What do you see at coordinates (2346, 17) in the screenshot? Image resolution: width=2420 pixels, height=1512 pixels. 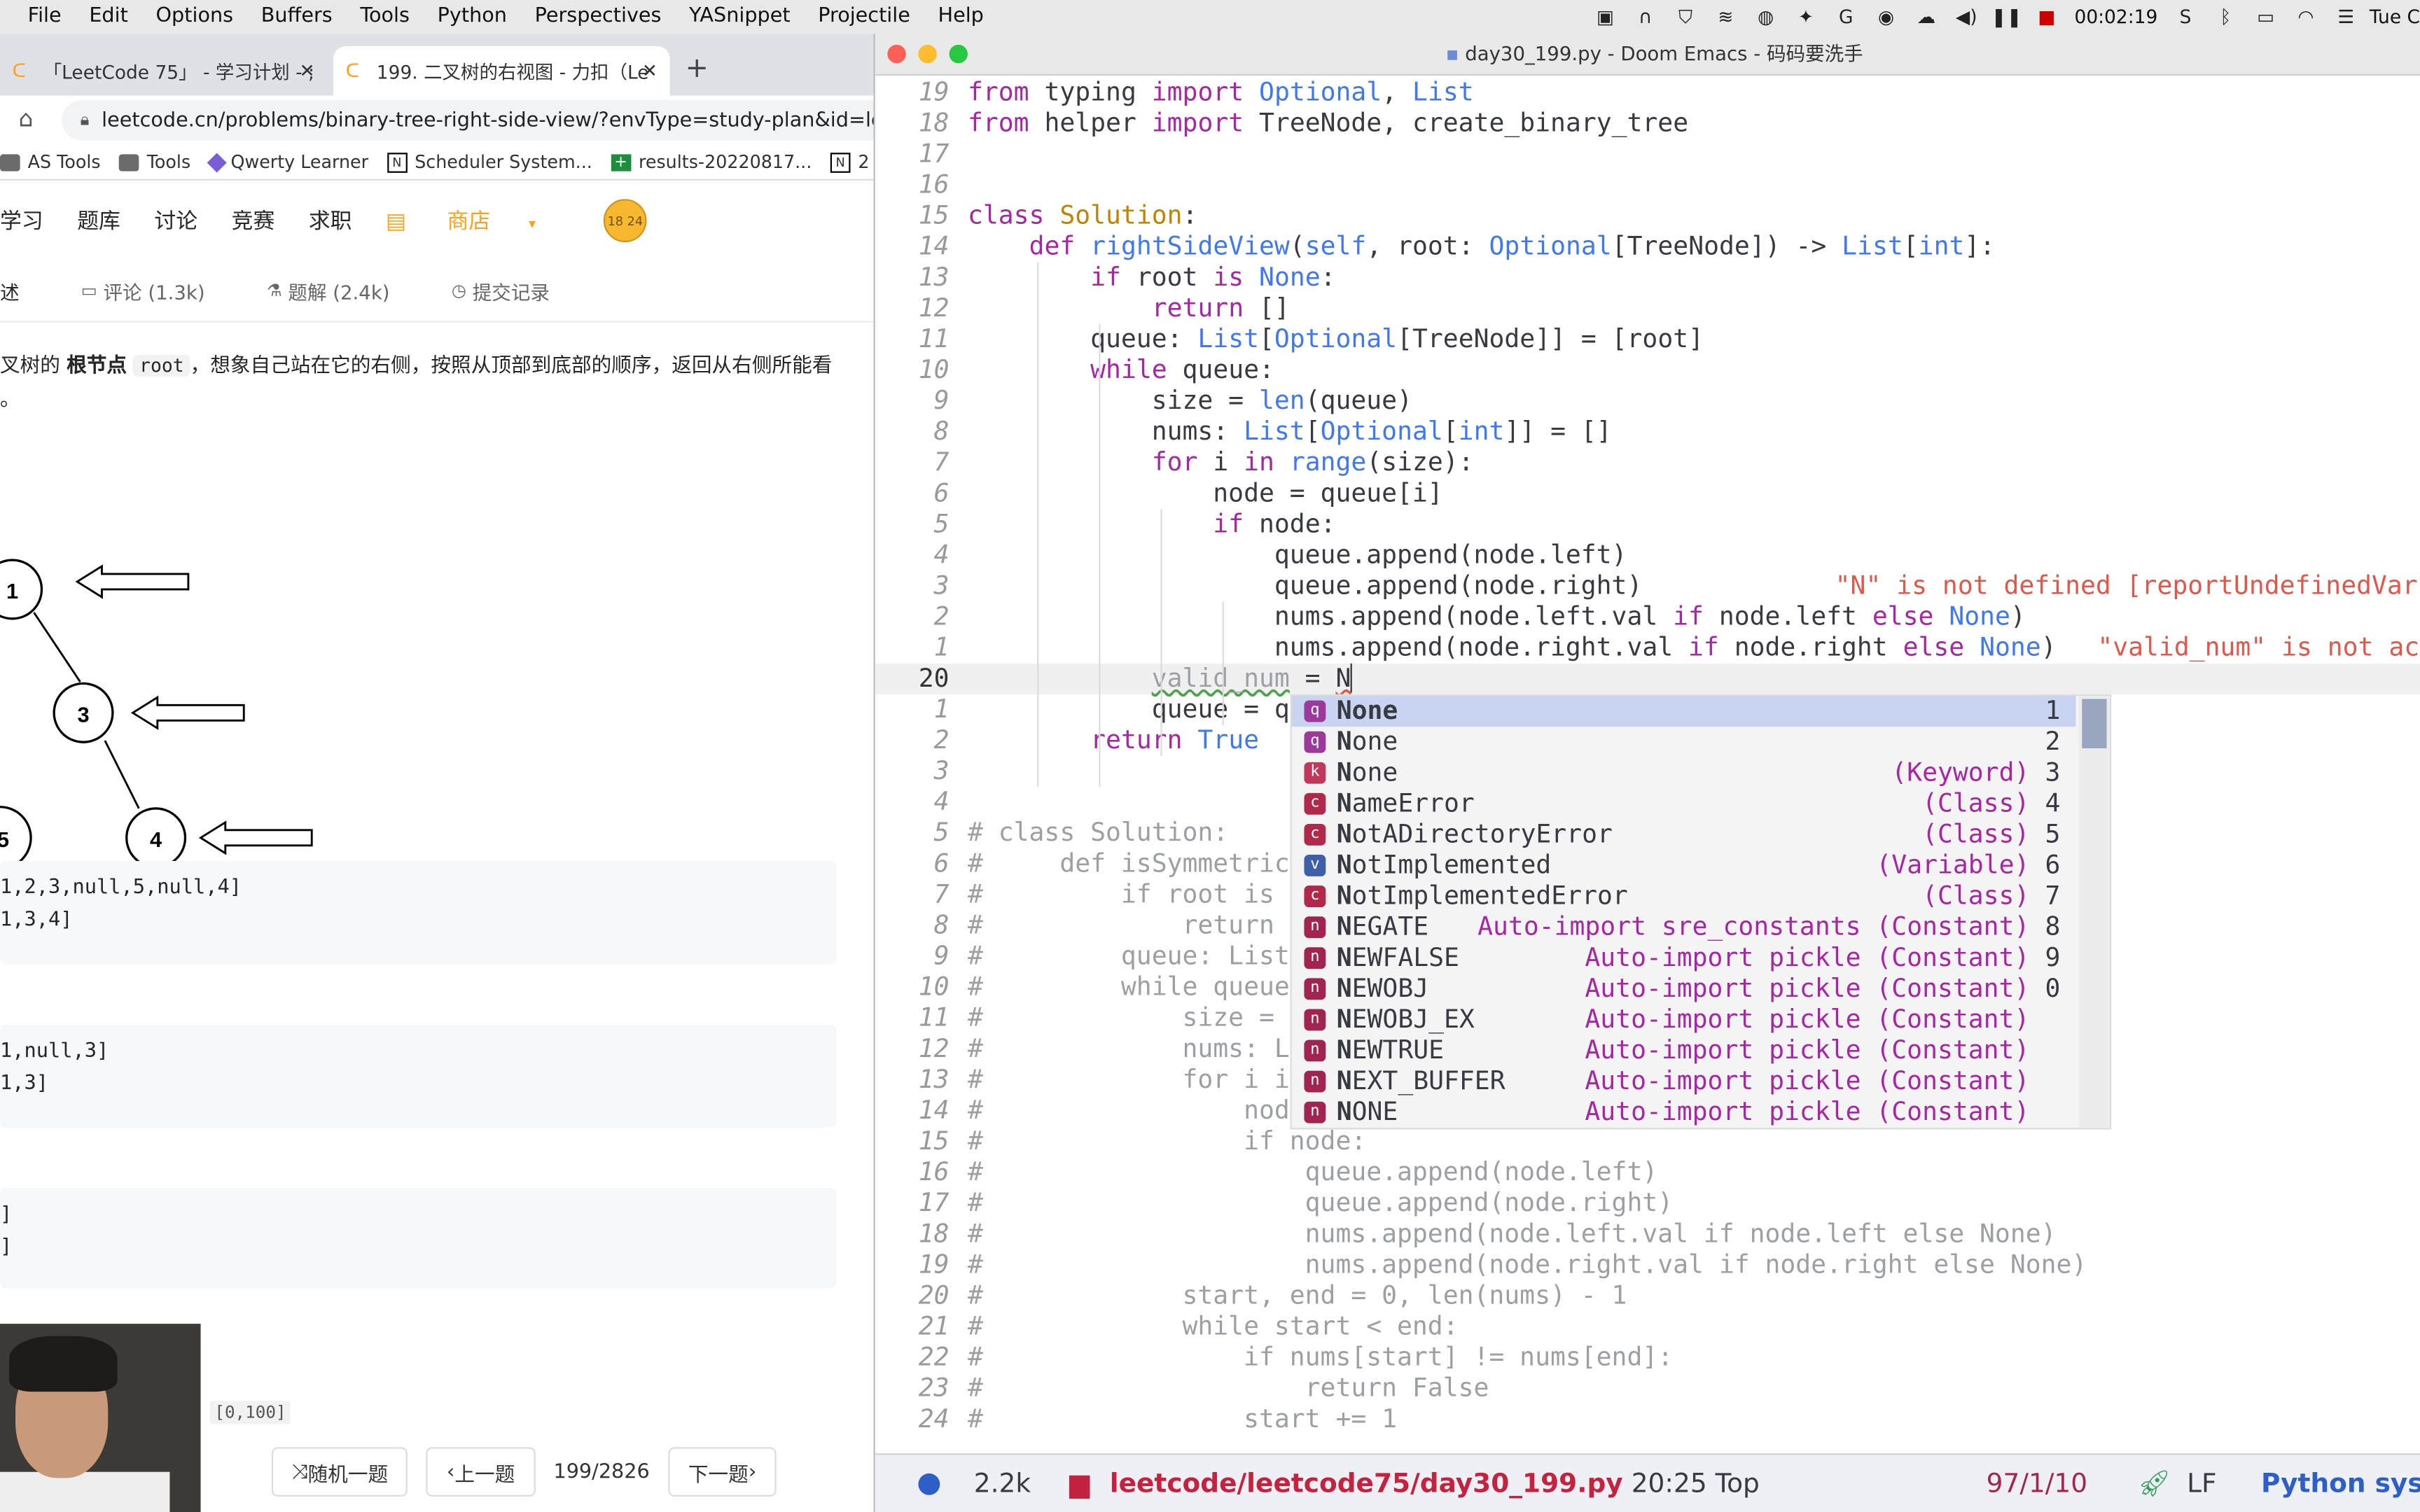 I see `control-center-icon: ☰` at bounding box center [2346, 17].